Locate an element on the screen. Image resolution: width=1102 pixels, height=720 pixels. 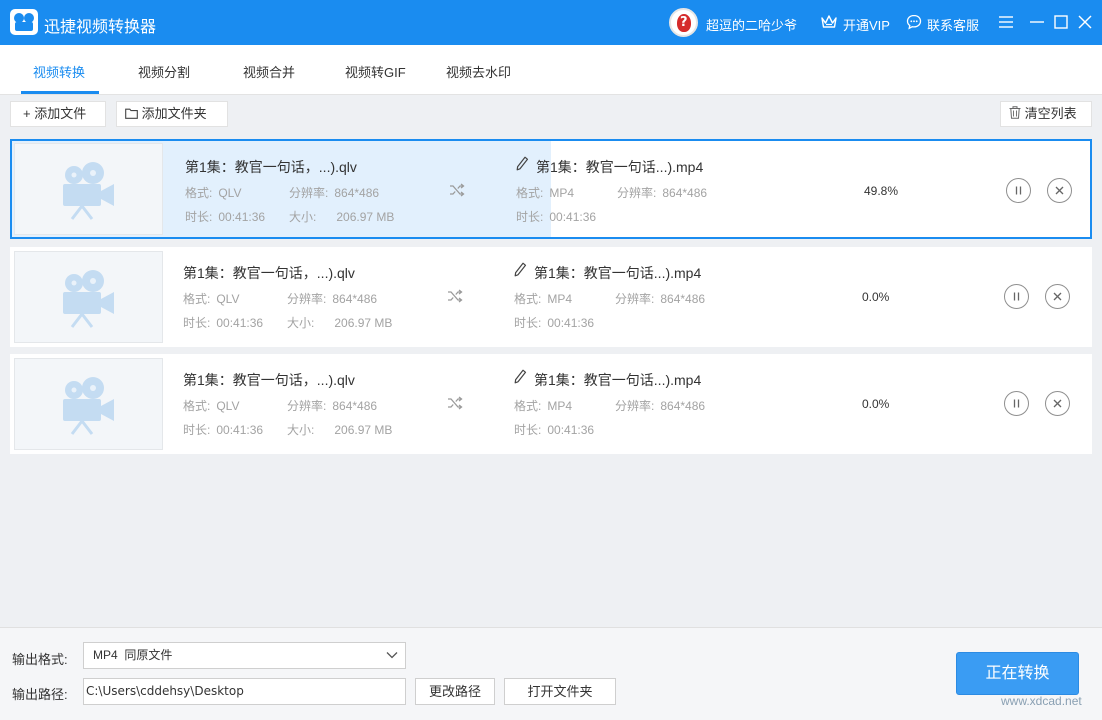
add-folder-button: 添加文件夹 is located at coordinates (172, 114).